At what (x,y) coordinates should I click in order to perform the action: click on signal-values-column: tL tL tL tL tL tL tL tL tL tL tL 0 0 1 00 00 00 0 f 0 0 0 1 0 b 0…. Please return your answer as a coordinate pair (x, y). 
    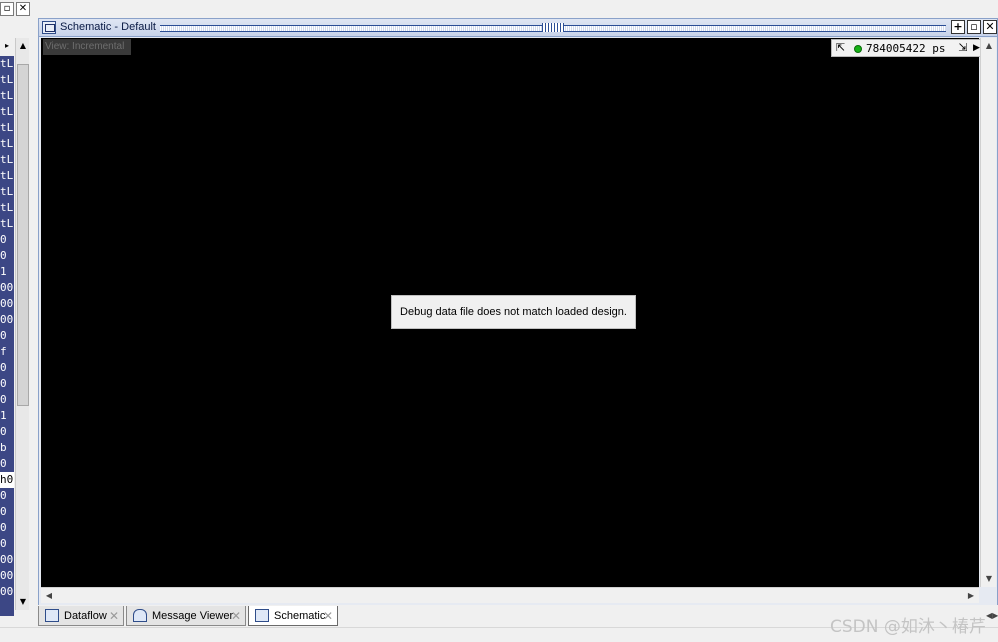
    Looking at the image, I should click on (7, 336).